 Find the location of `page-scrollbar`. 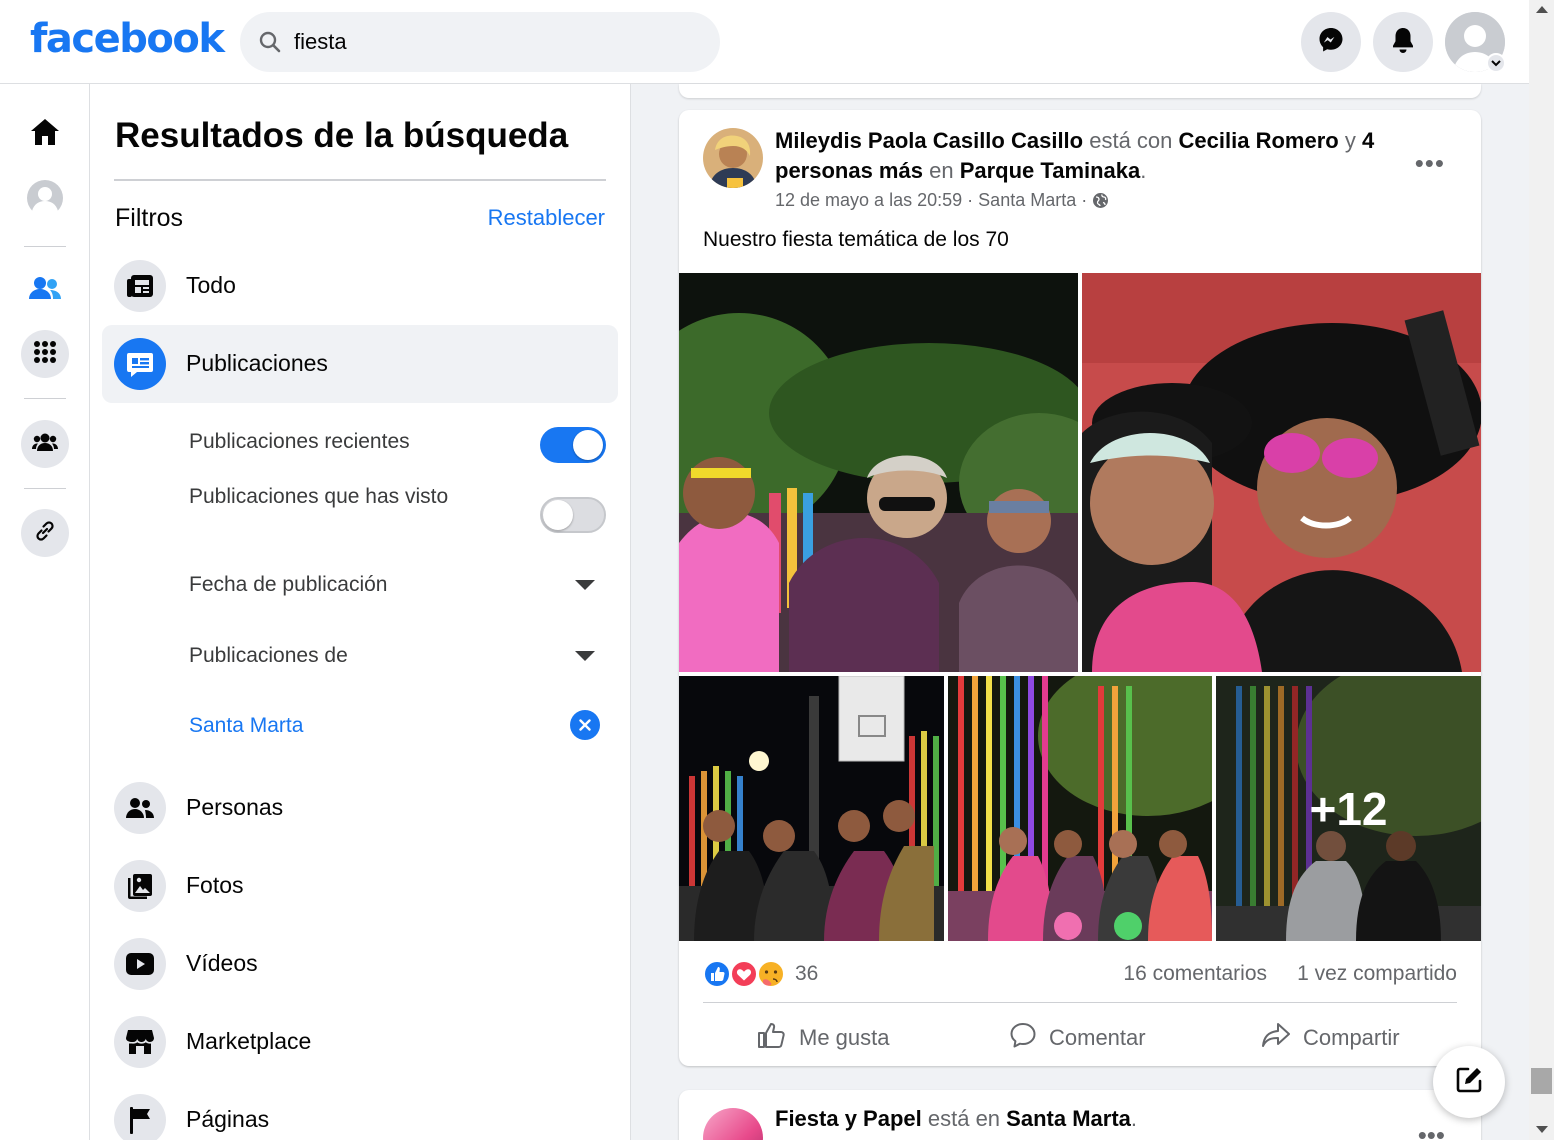

page-scrollbar is located at coordinates (1541, 570).